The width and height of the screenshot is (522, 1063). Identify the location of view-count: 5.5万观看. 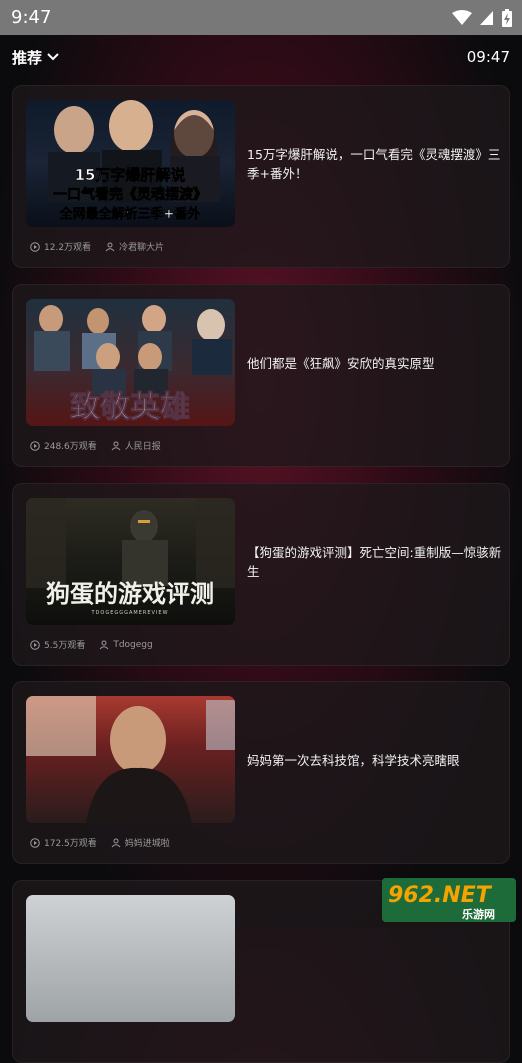
(65, 646).